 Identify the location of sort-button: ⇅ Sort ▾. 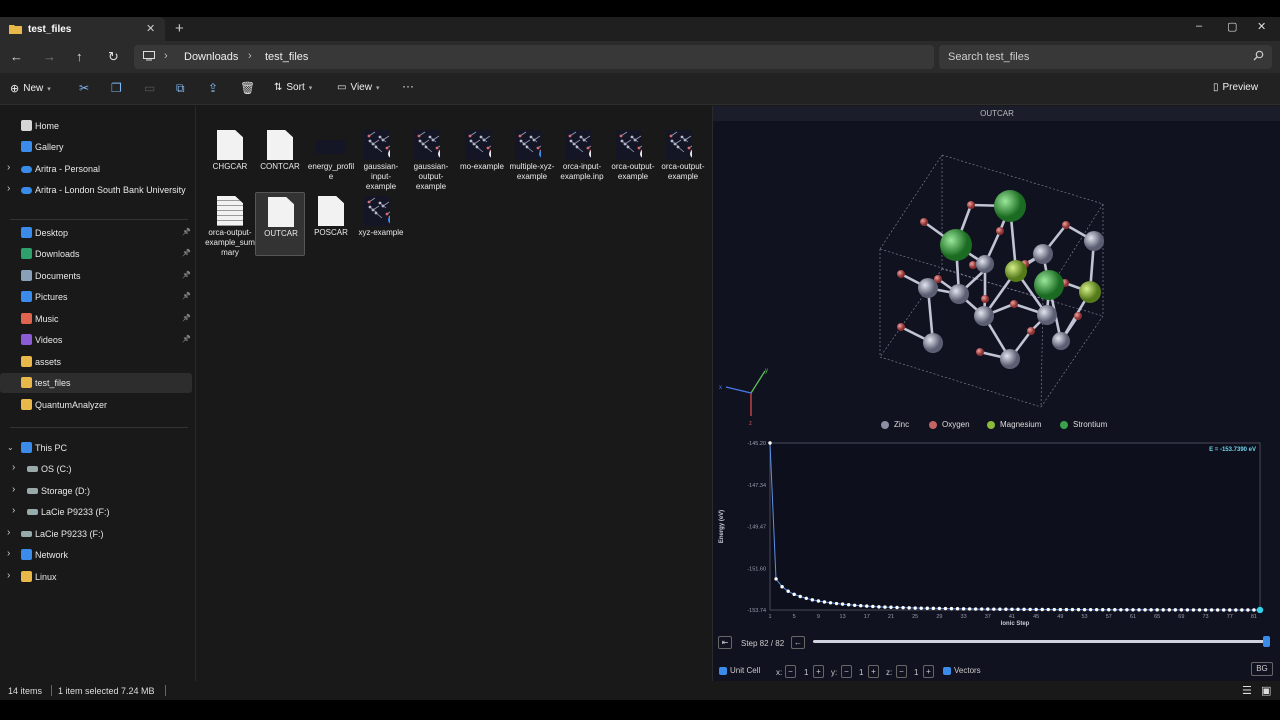
(293, 87).